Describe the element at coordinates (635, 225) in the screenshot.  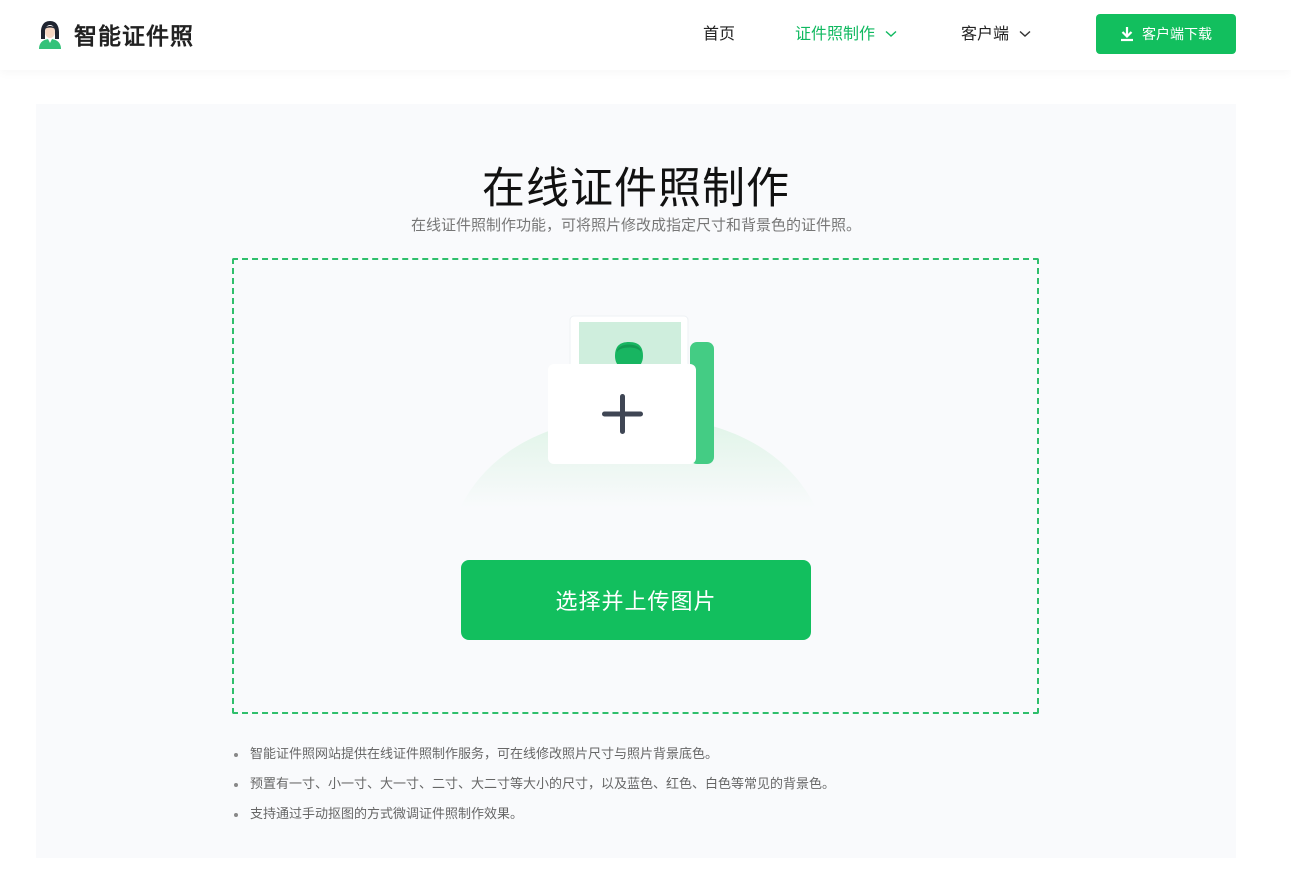
I see `page-subtitle: 在线证件照制作功能，可将照片修改成指定尺寸和背景色的证件照。` at that location.